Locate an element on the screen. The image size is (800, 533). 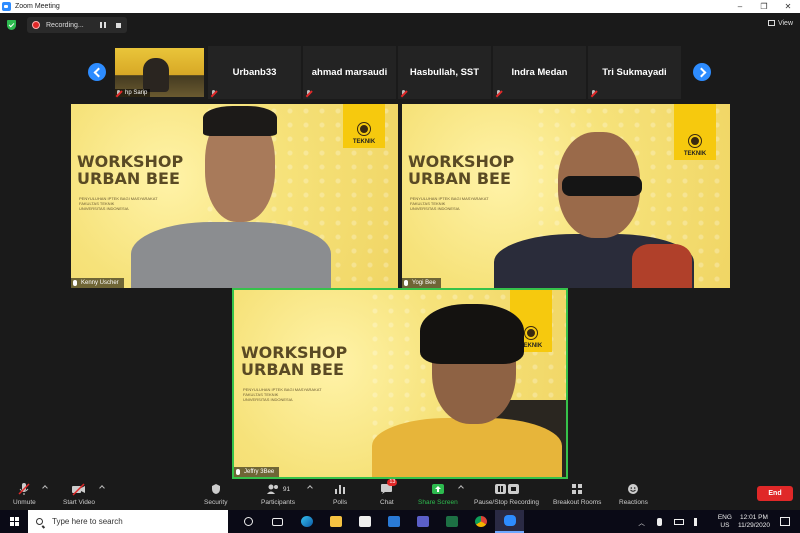
filmstrip-tile-video: hp Sarip is located at coordinates (159, 72).